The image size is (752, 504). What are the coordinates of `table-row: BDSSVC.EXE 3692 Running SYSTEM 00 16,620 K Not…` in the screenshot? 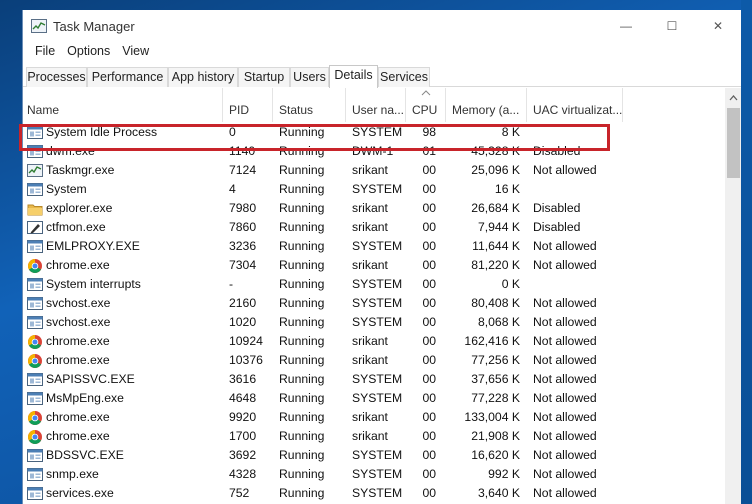 It's located at (374, 455).